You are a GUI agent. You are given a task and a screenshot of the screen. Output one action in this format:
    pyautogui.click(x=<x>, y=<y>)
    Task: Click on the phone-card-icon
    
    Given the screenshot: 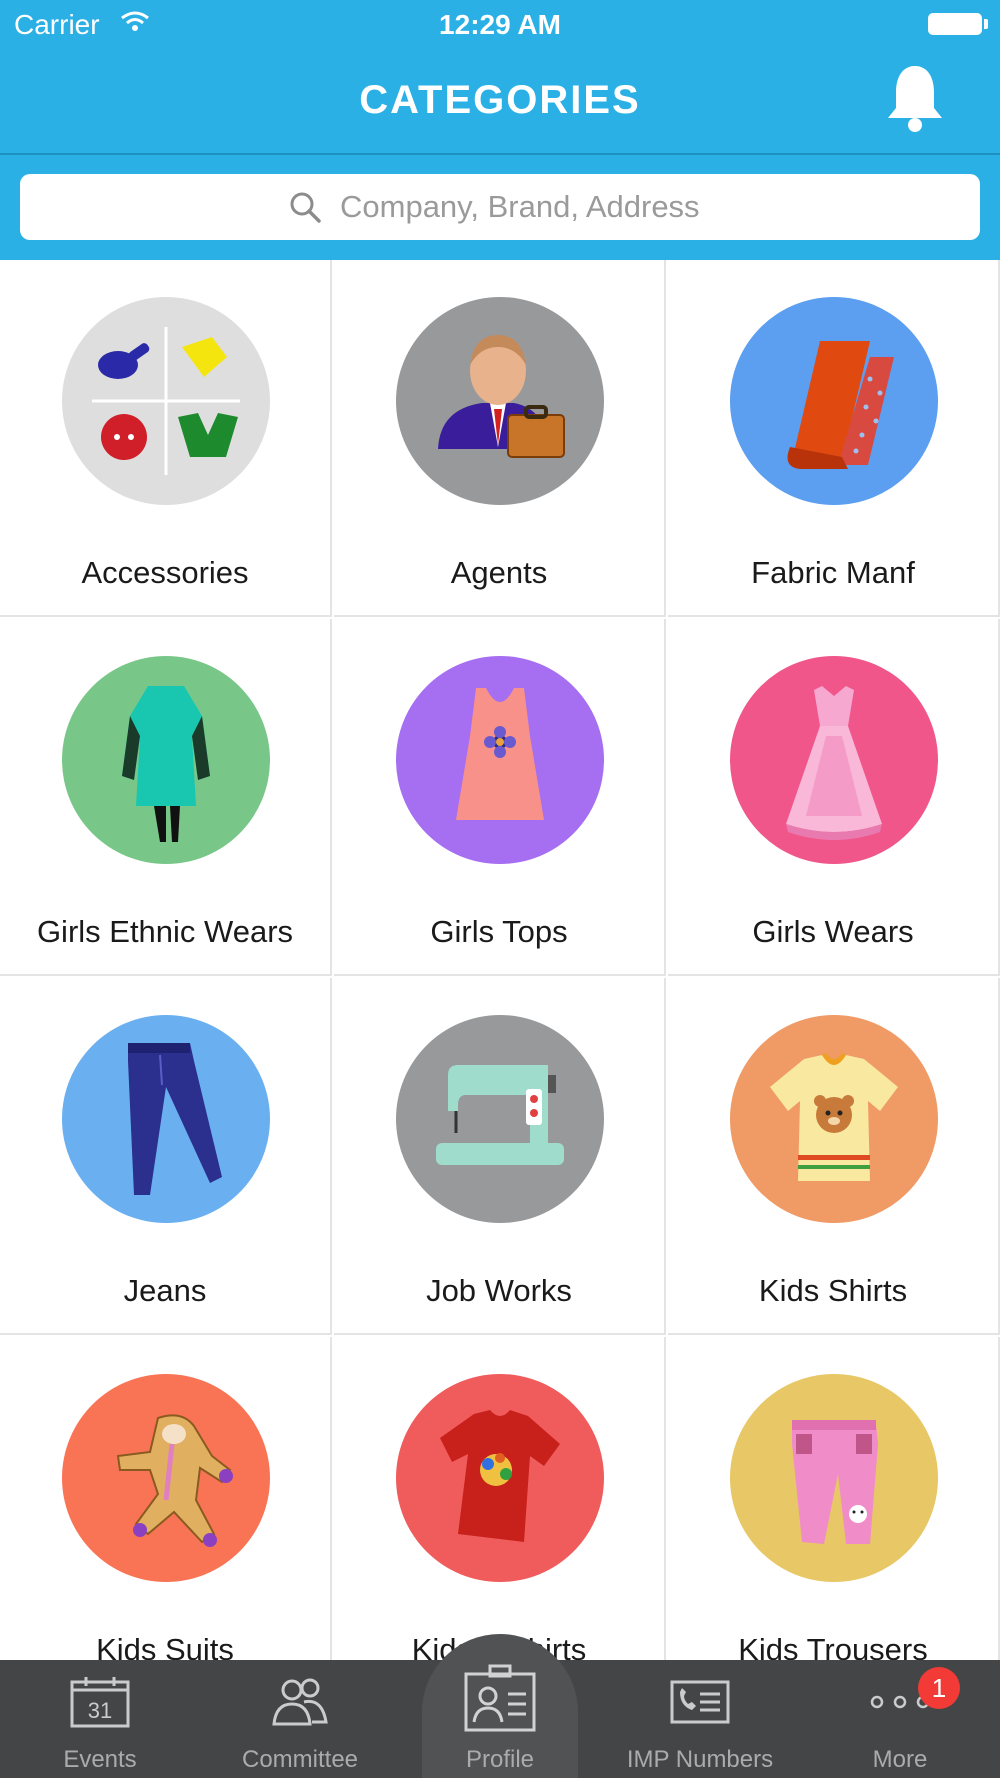 What is the action you would take?
    pyautogui.click(x=700, y=1702)
    